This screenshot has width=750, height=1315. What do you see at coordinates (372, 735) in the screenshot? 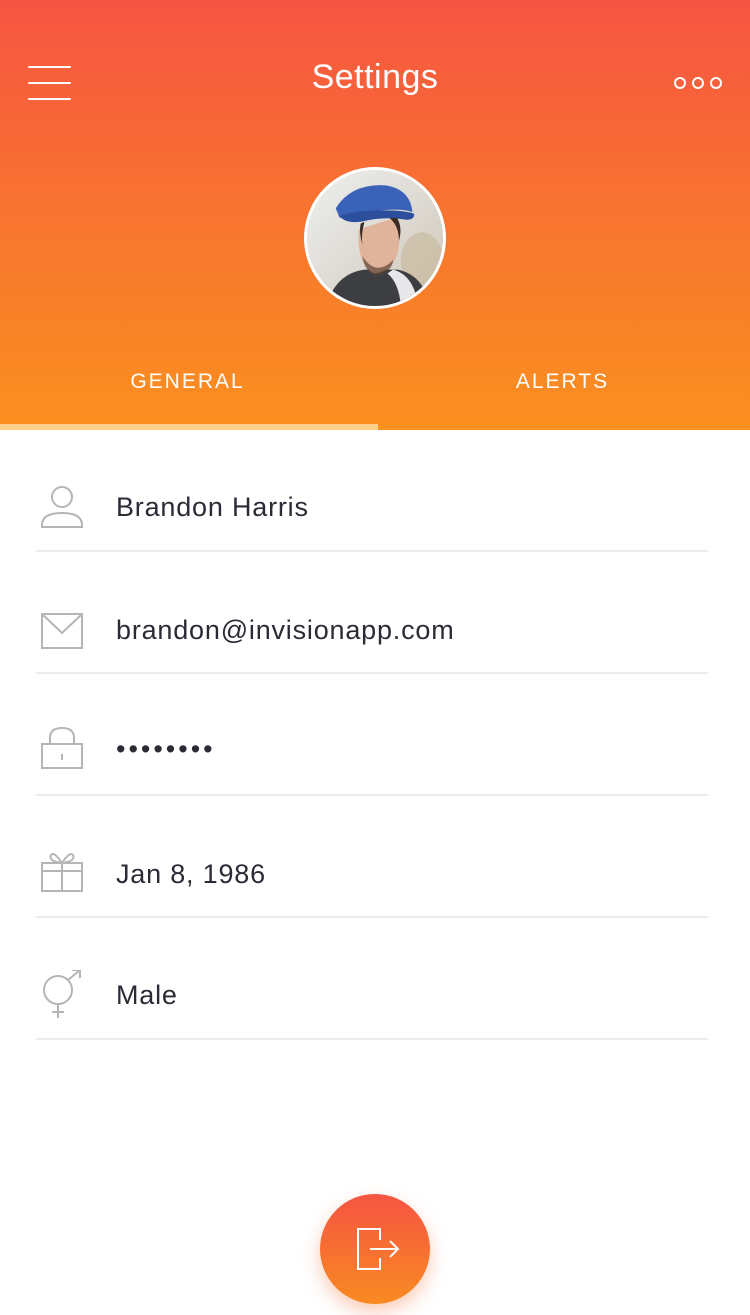
I see `password-field-row: ••••••••` at bounding box center [372, 735].